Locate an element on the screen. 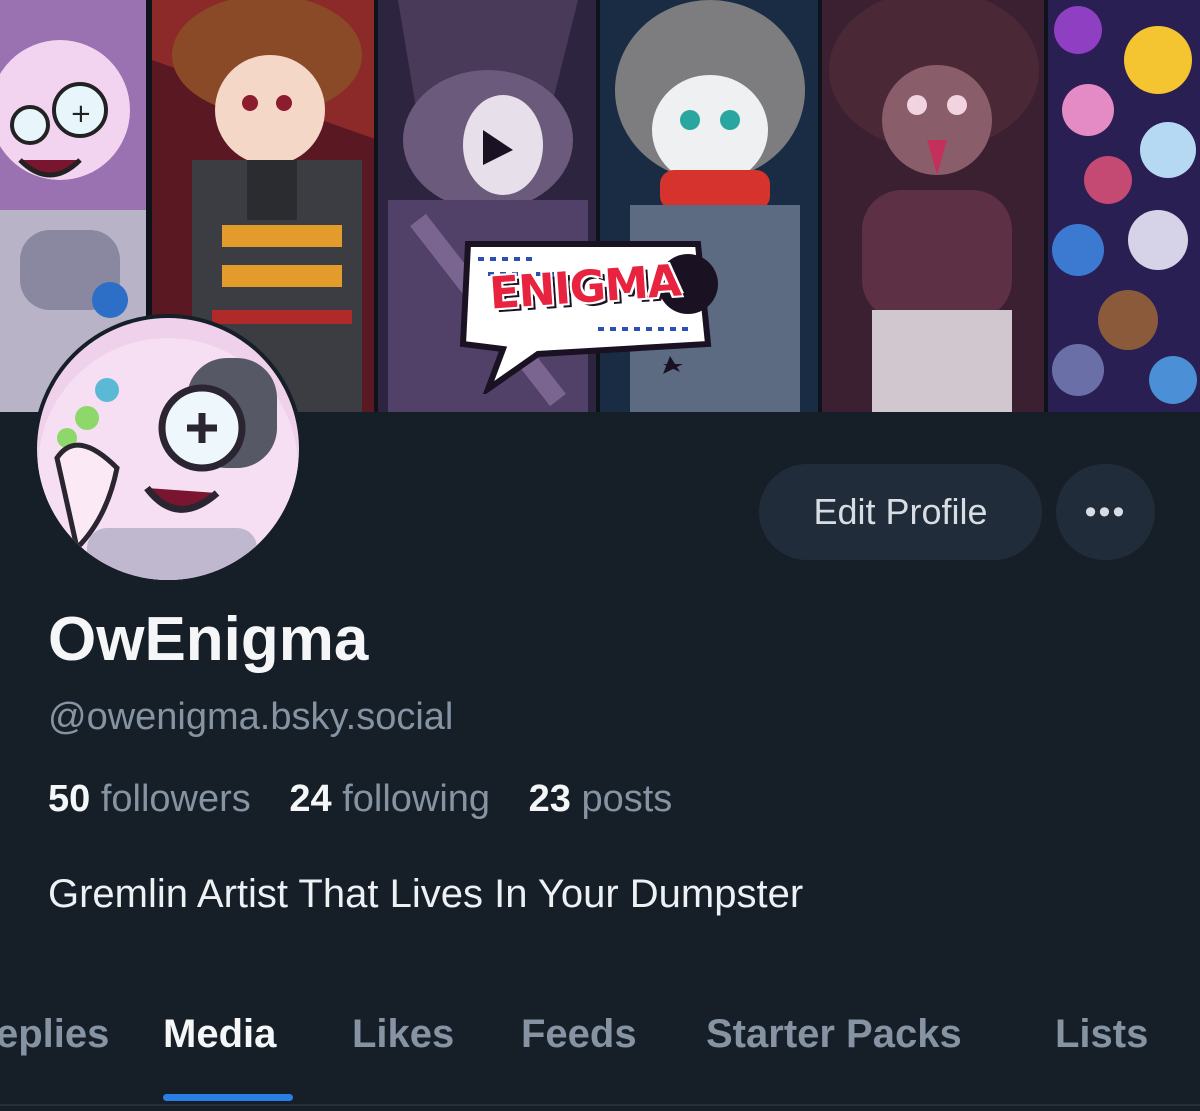  tab-replies: eplies is located at coordinates (54, 1034).